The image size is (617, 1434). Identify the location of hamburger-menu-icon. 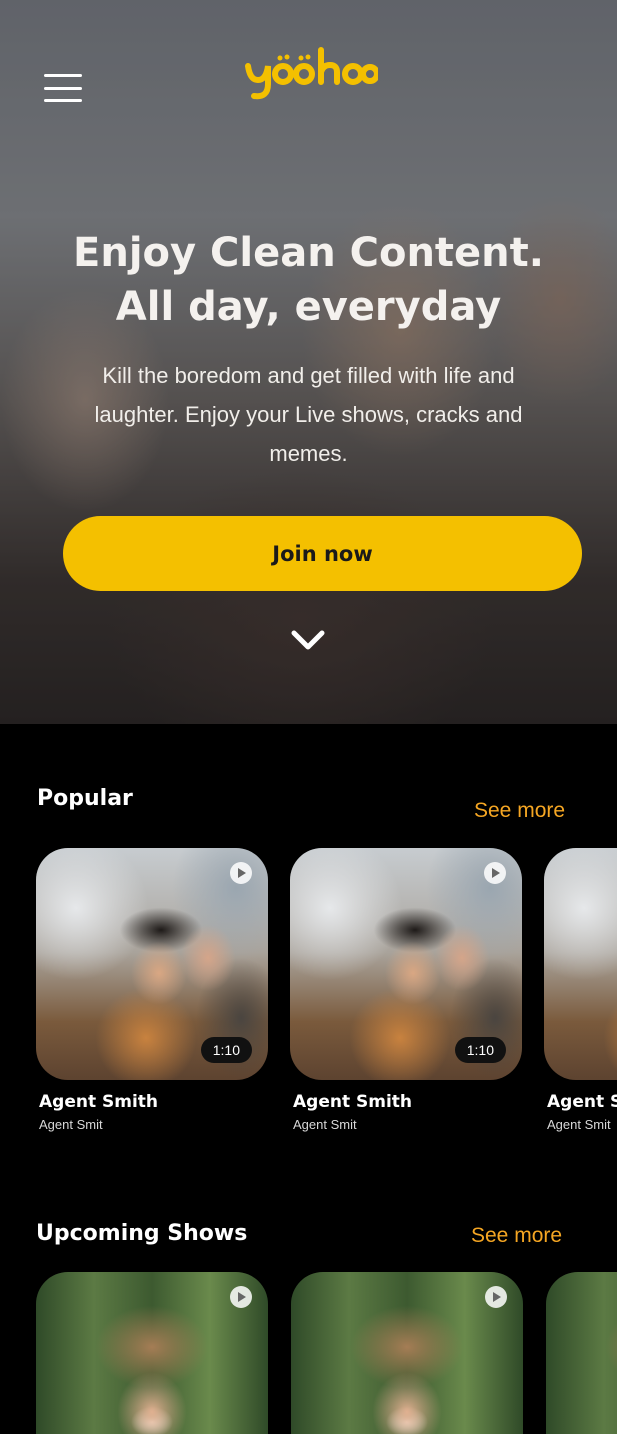
(63, 88).